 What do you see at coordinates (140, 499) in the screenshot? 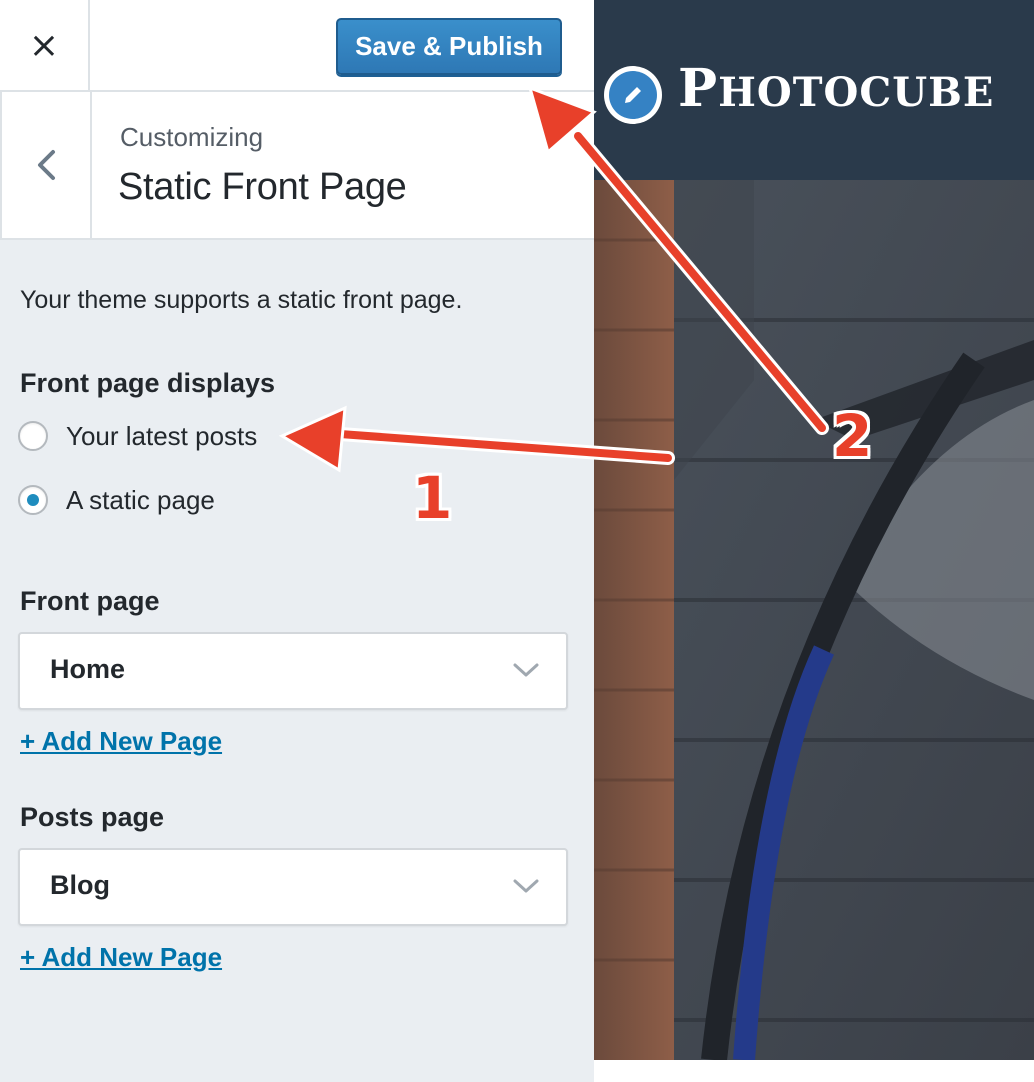
I see `radio-label: A static page` at bounding box center [140, 499].